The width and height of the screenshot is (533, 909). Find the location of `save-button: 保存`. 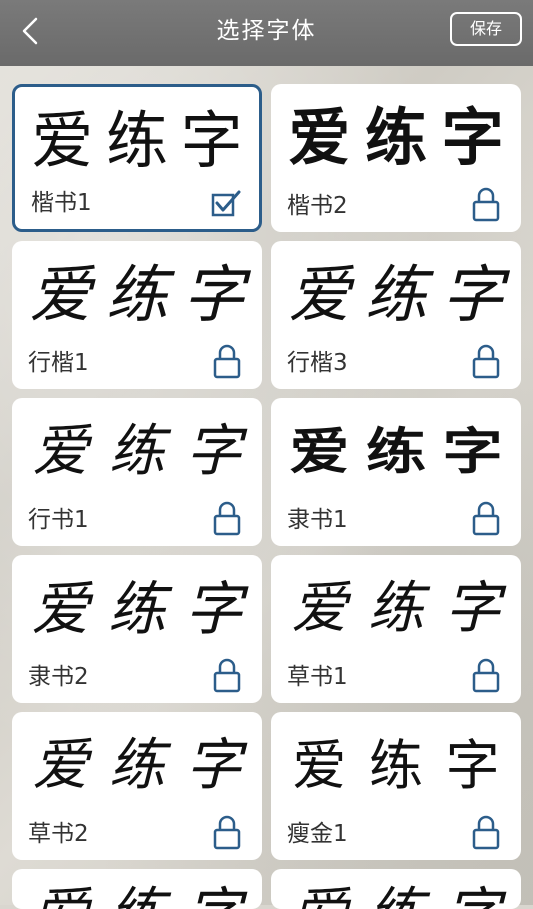

save-button: 保存 is located at coordinates (486, 29).